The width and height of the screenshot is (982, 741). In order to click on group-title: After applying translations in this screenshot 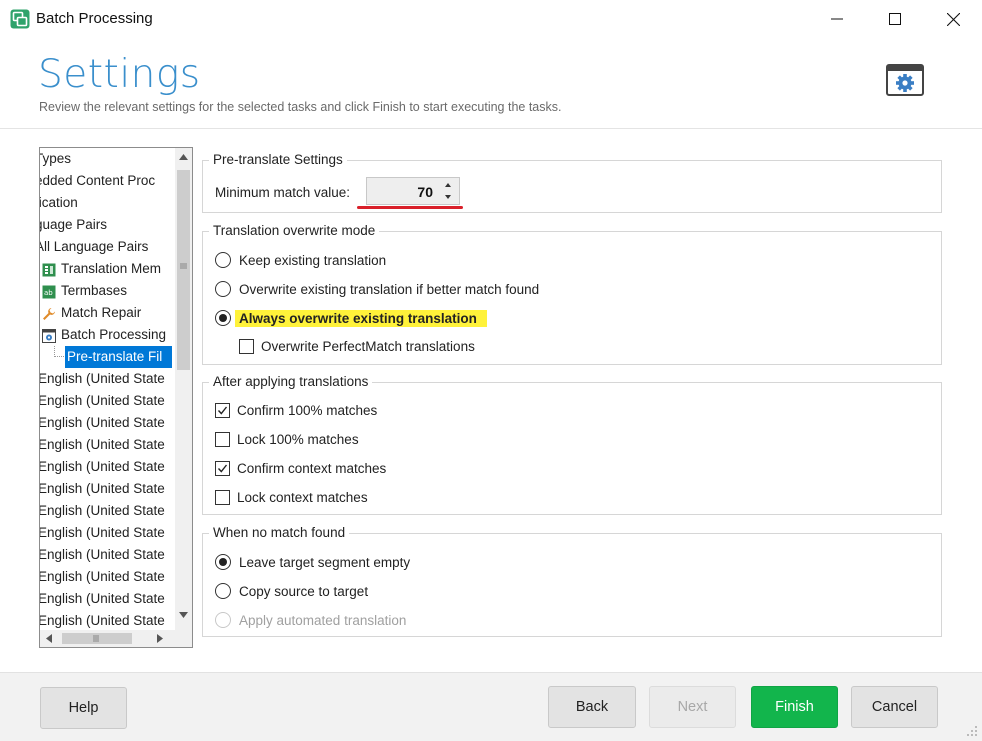, I will do `click(291, 381)`.